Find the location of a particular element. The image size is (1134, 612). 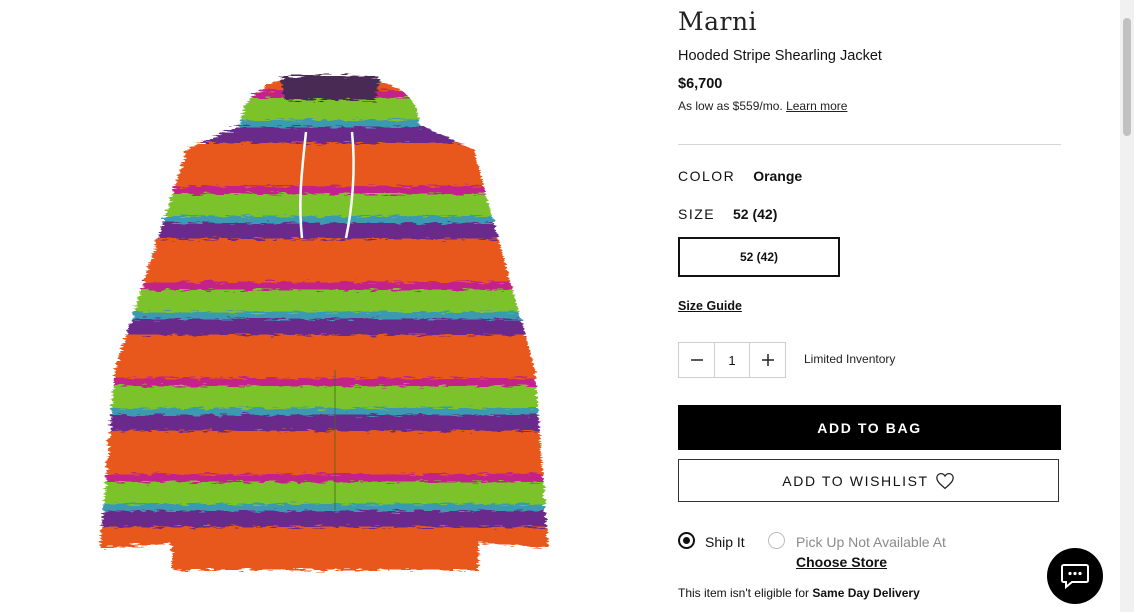

size-selector: SIZE 52 (42) is located at coordinates (727, 214).